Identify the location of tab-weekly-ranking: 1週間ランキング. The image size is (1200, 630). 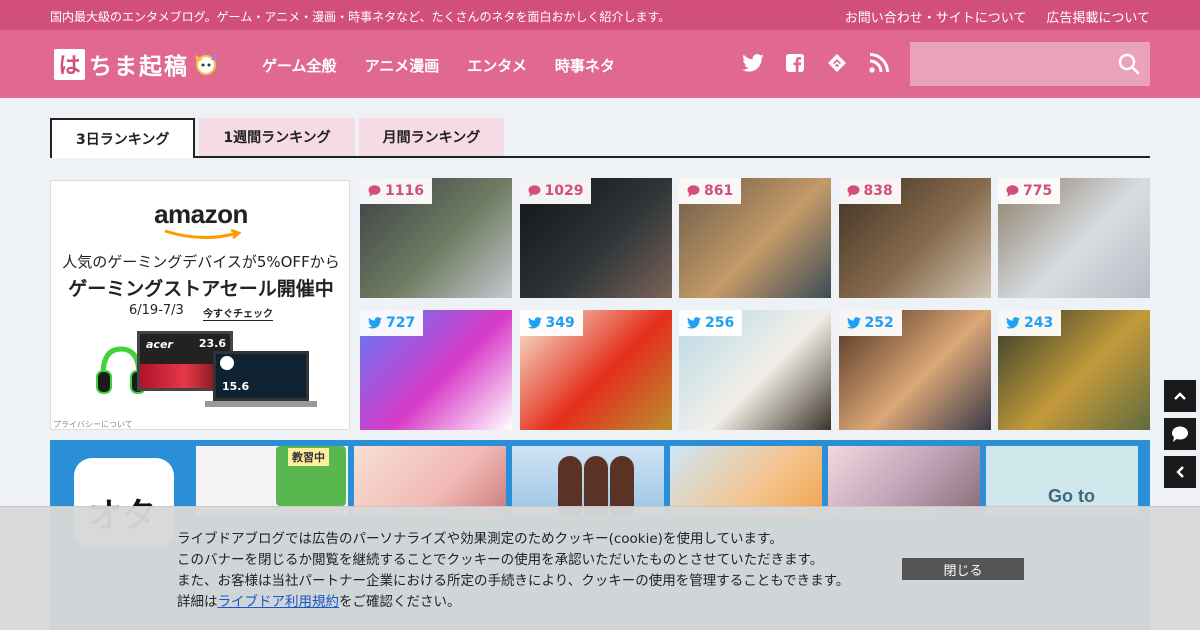
(277, 137).